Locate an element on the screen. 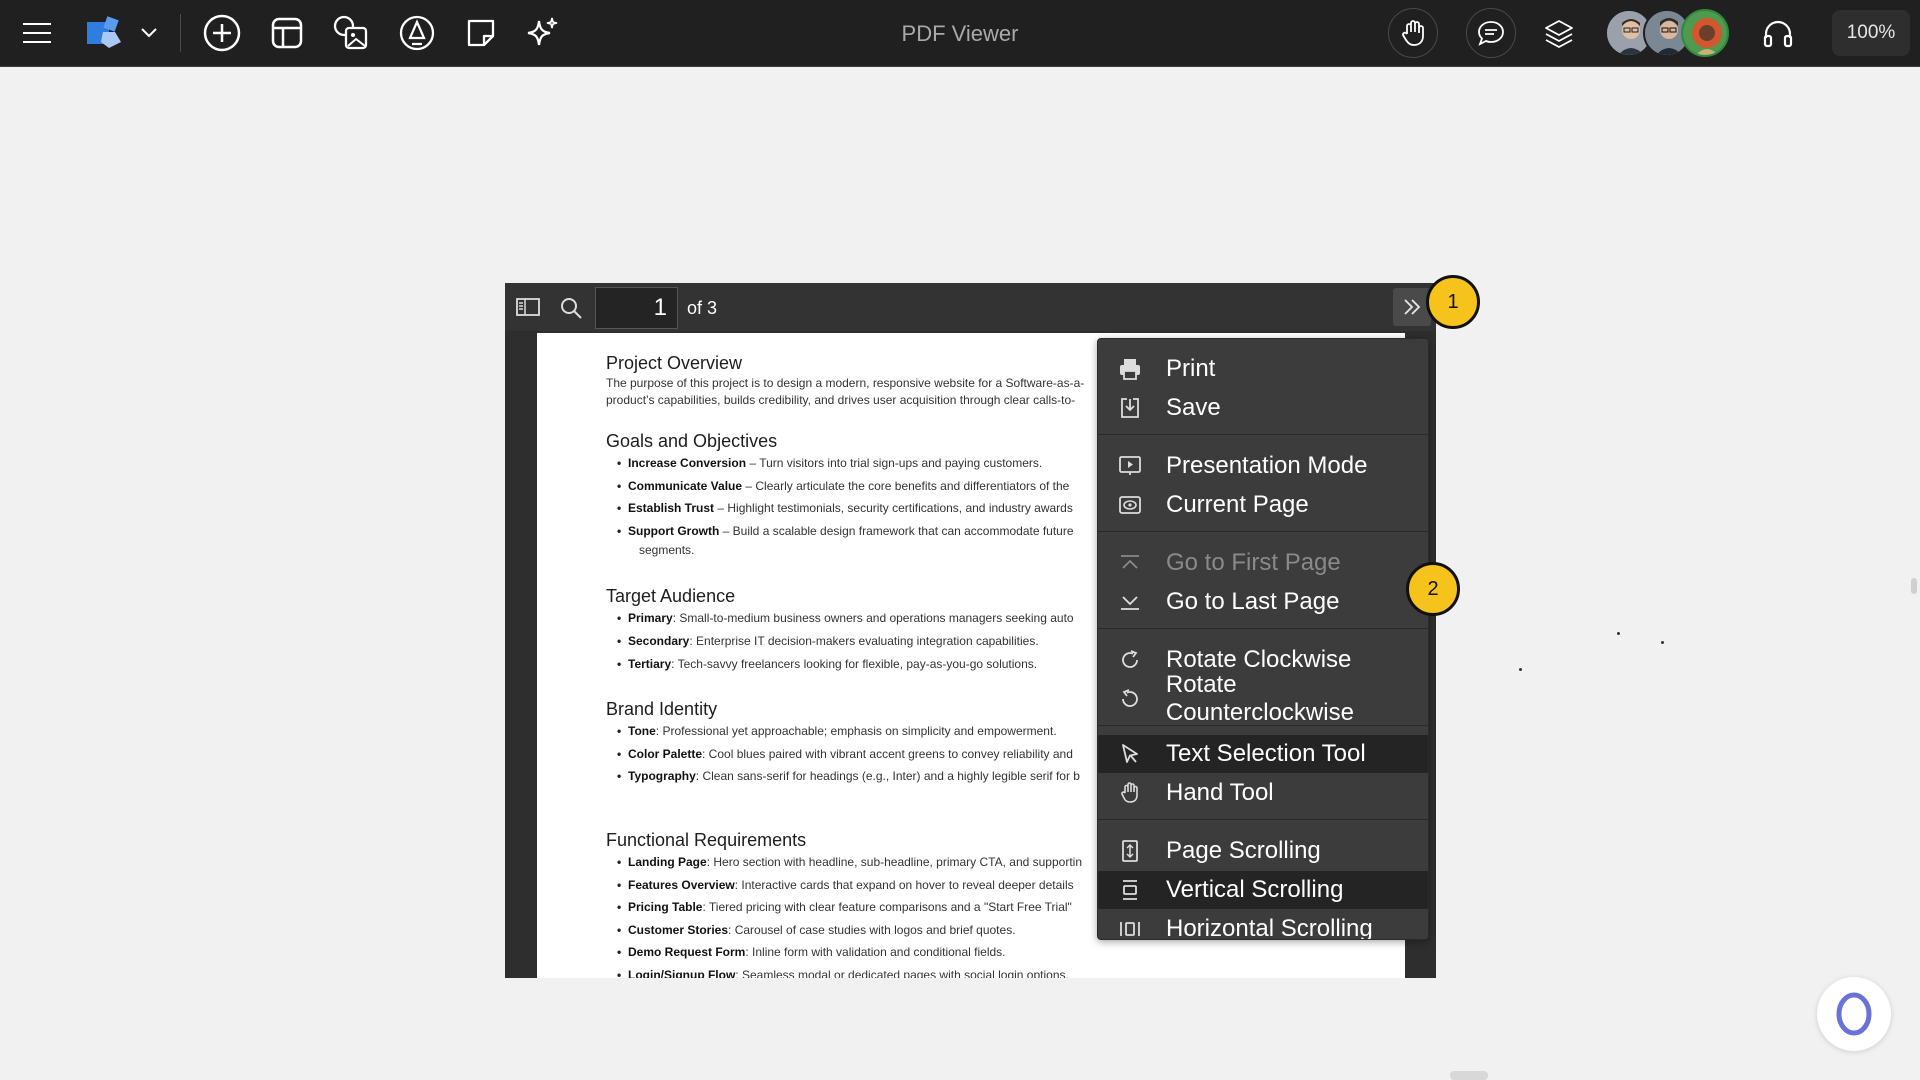 The width and height of the screenshot is (1920, 1080). menu-item-presentation-mode: Presentation Mode is located at coordinates (1263, 466).